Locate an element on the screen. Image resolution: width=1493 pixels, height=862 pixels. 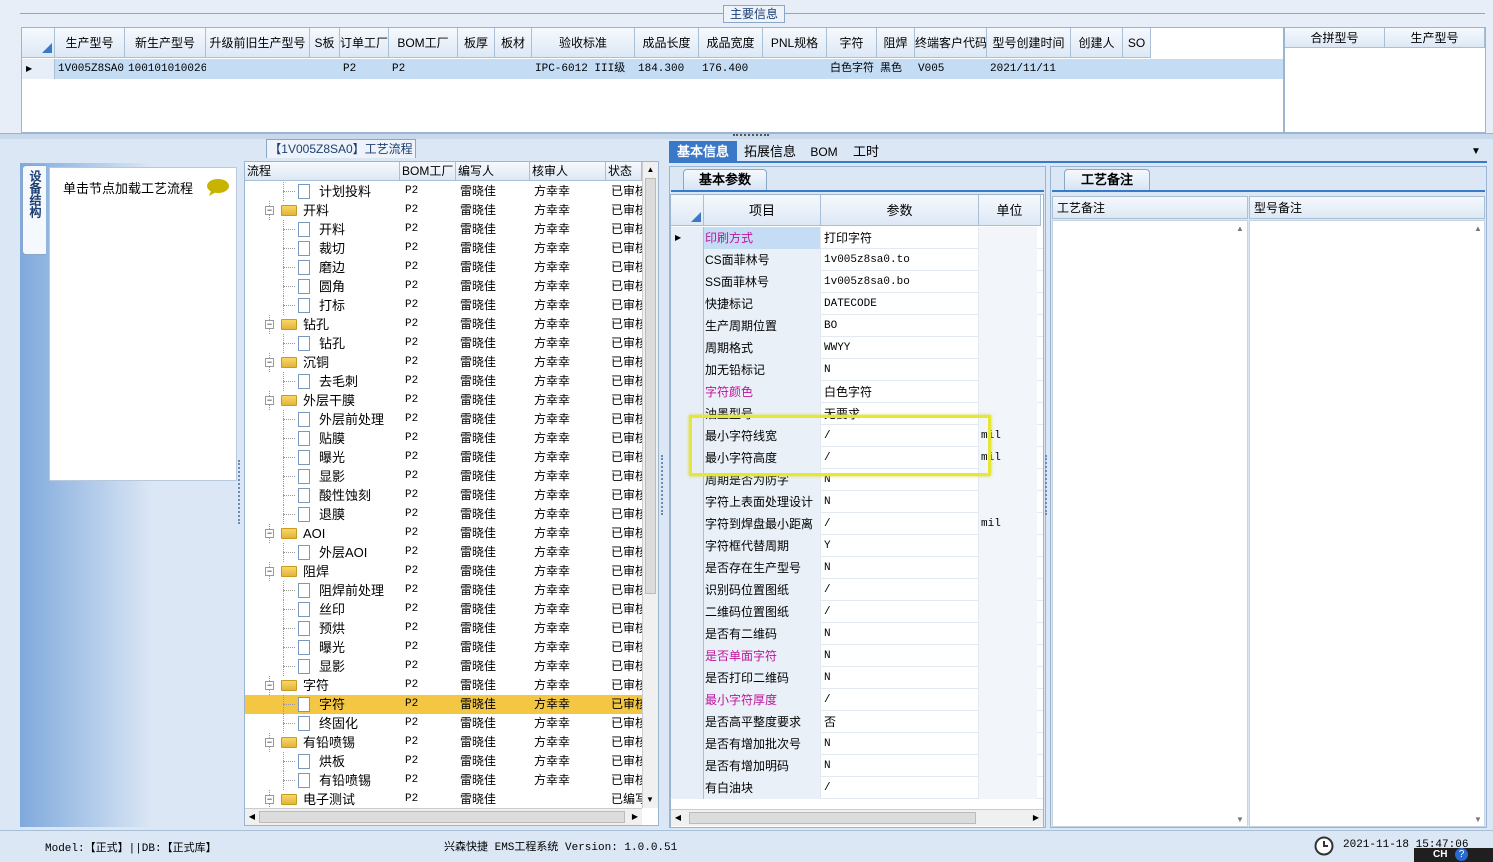
tree-row: − 外层干膜 P2 雷晓佳 方幸幸 已审核 is located at coordinates (443, 400).